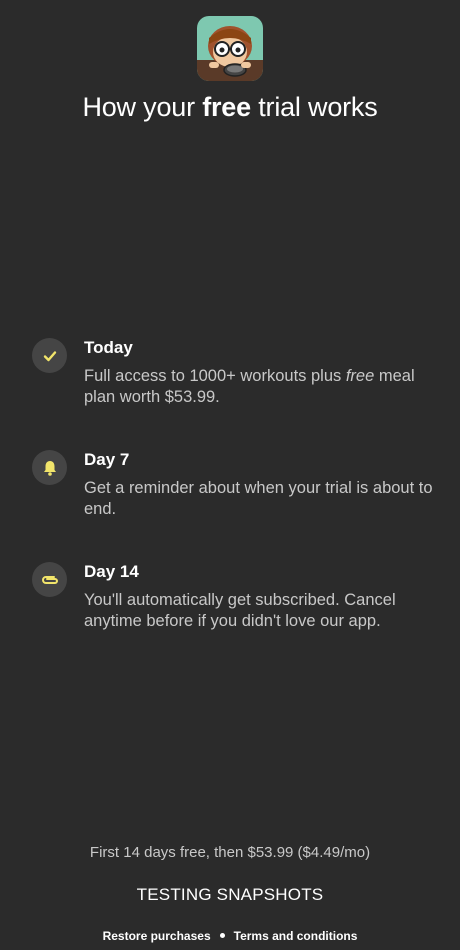 Image resolution: width=460 pixels, height=950 pixels. I want to click on step-heading: Day 7, so click(107, 459).